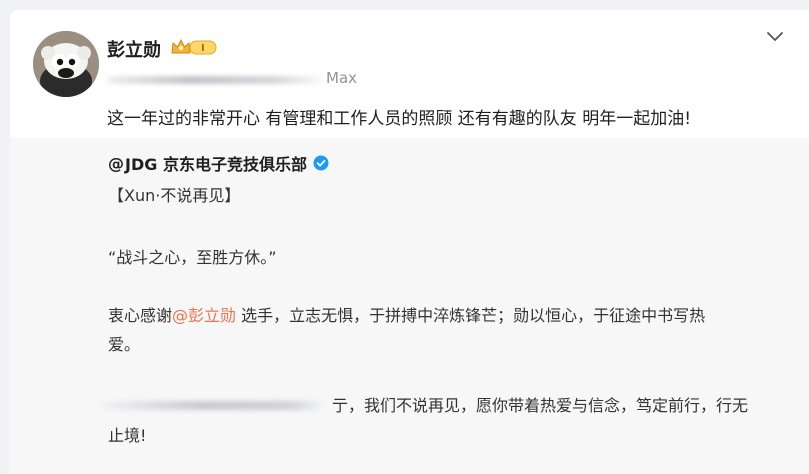 The height and width of the screenshot is (474, 809). I want to click on thanks-prefix: 衷心感谢, so click(140, 315).